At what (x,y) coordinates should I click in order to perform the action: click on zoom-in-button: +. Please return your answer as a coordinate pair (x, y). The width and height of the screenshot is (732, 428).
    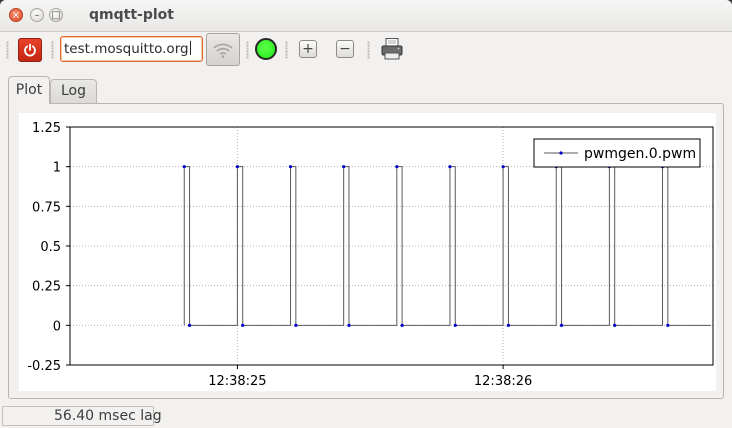
    Looking at the image, I should click on (308, 49).